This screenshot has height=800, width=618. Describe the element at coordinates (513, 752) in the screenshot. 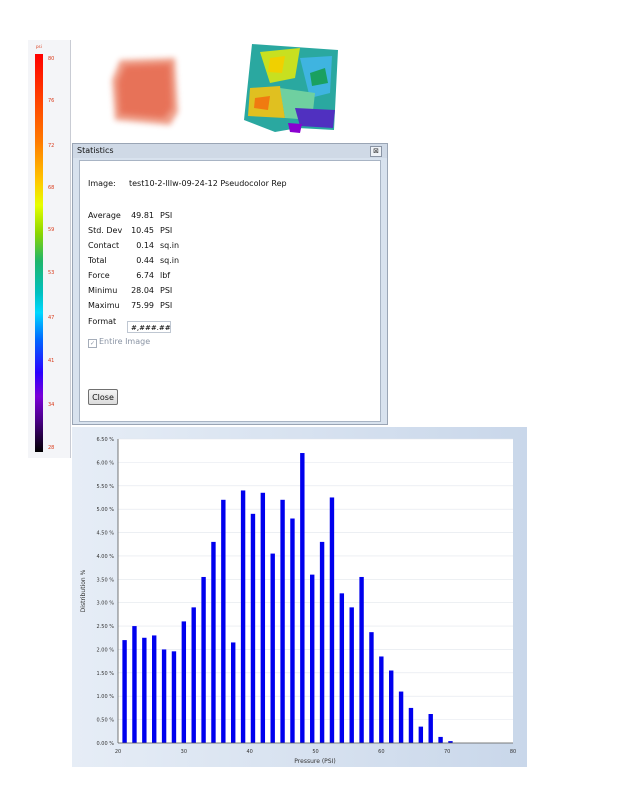

I see `x-tick-label: 80` at that location.